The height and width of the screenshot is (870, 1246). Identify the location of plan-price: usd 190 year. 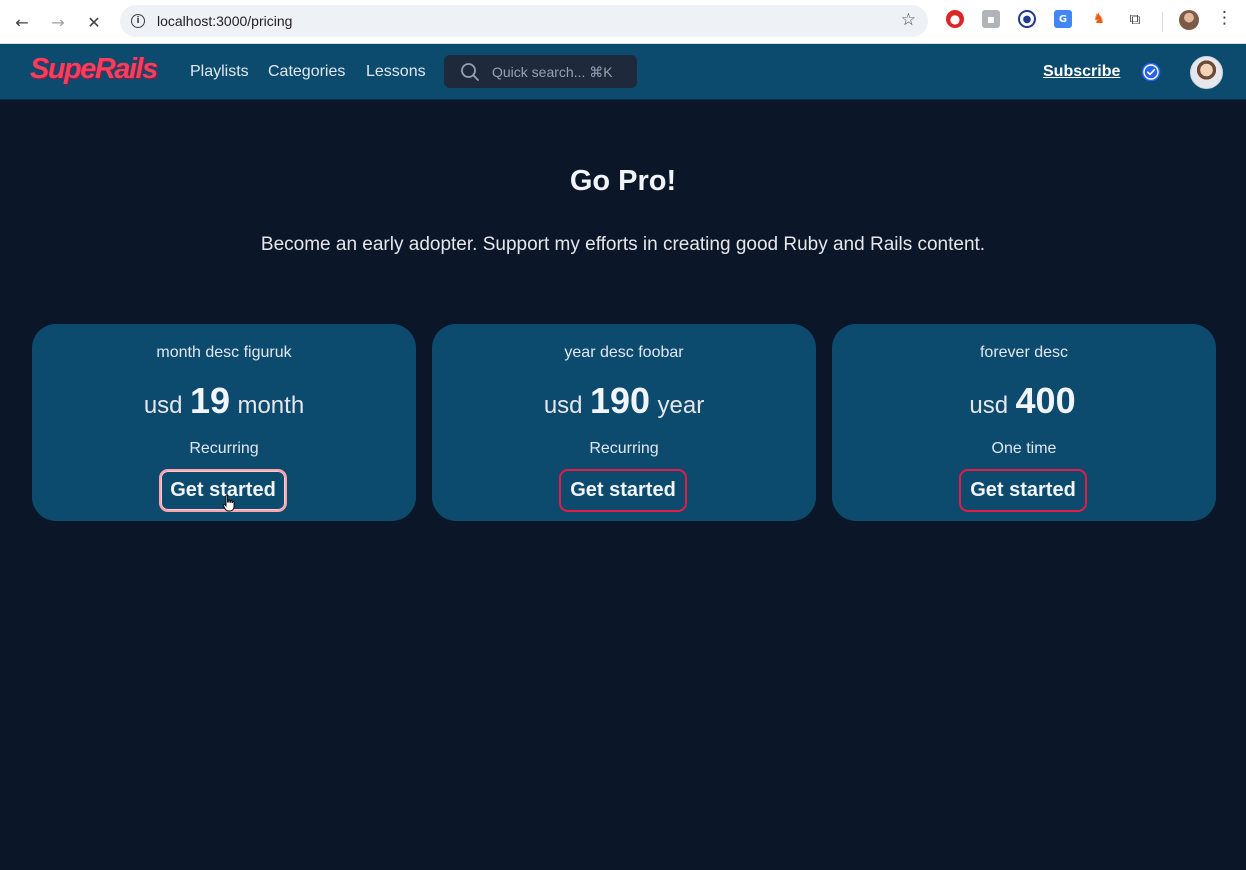
(624, 401).